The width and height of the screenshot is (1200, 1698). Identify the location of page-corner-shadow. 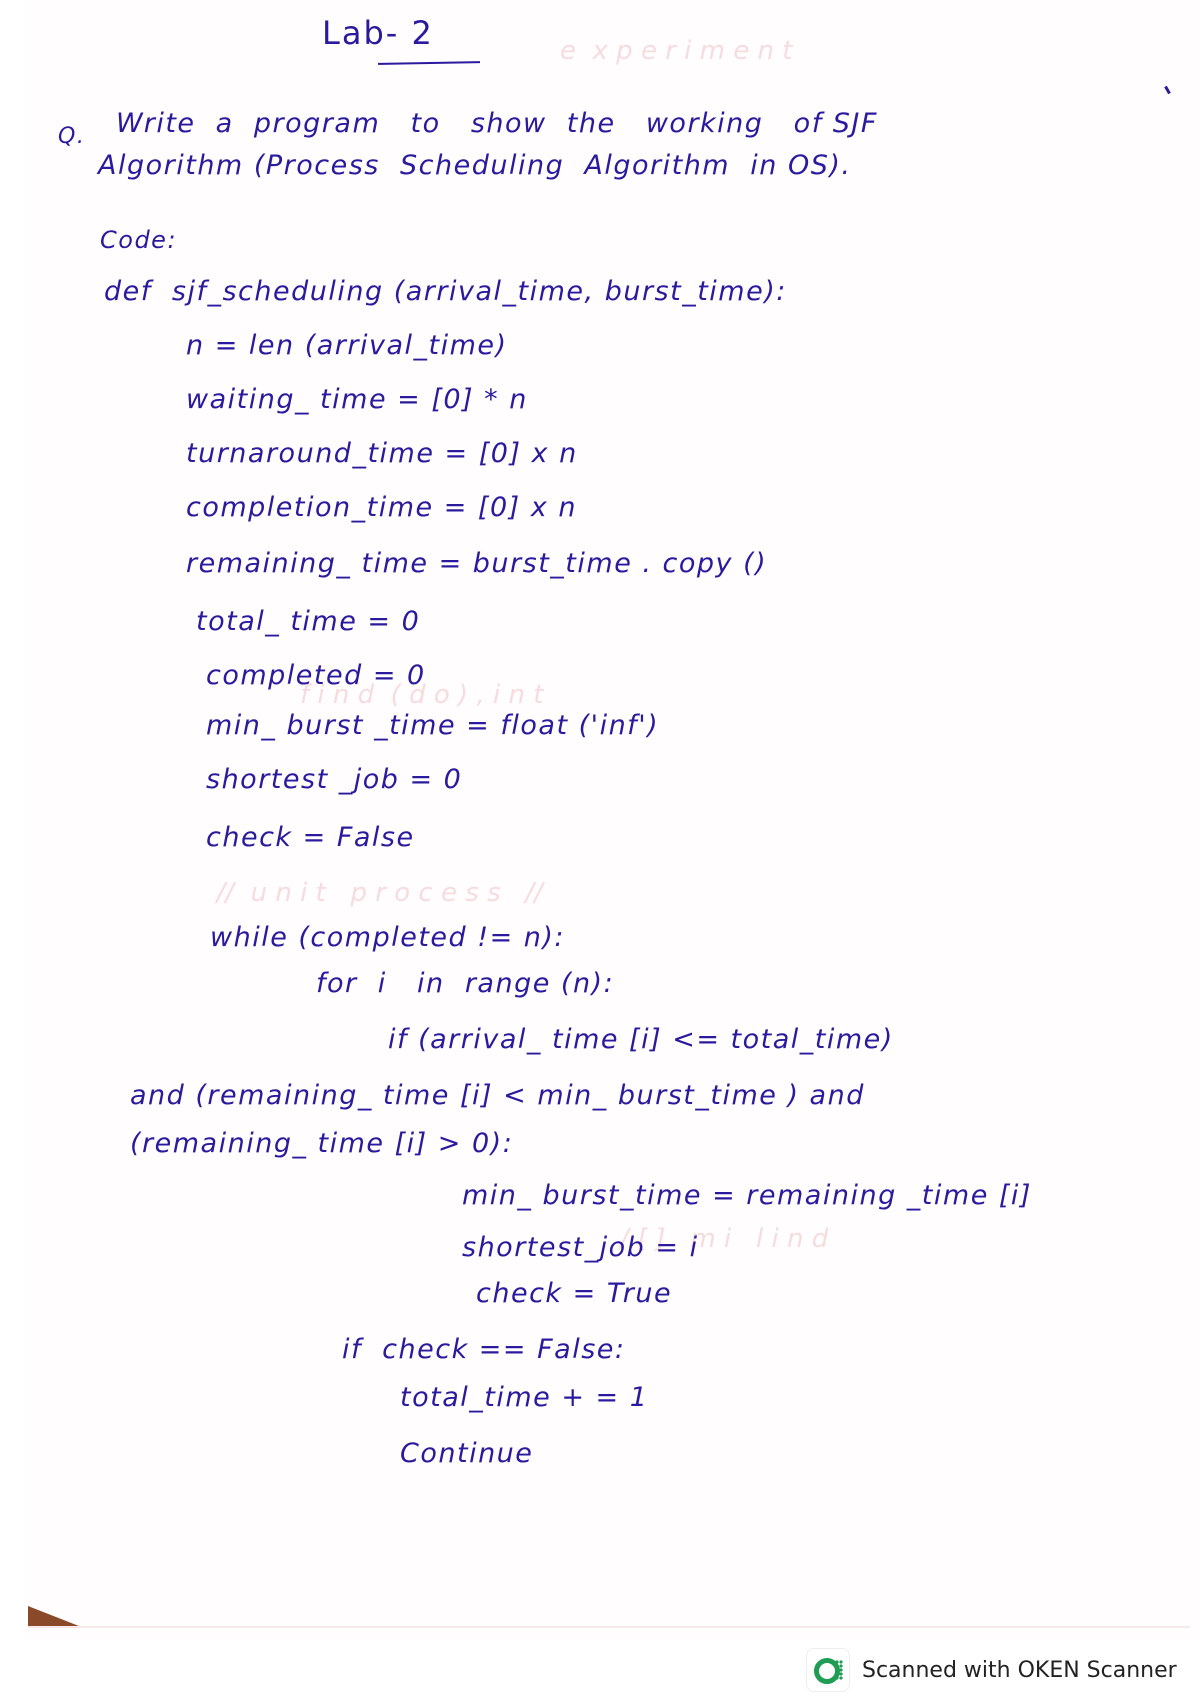
(56, 1617).